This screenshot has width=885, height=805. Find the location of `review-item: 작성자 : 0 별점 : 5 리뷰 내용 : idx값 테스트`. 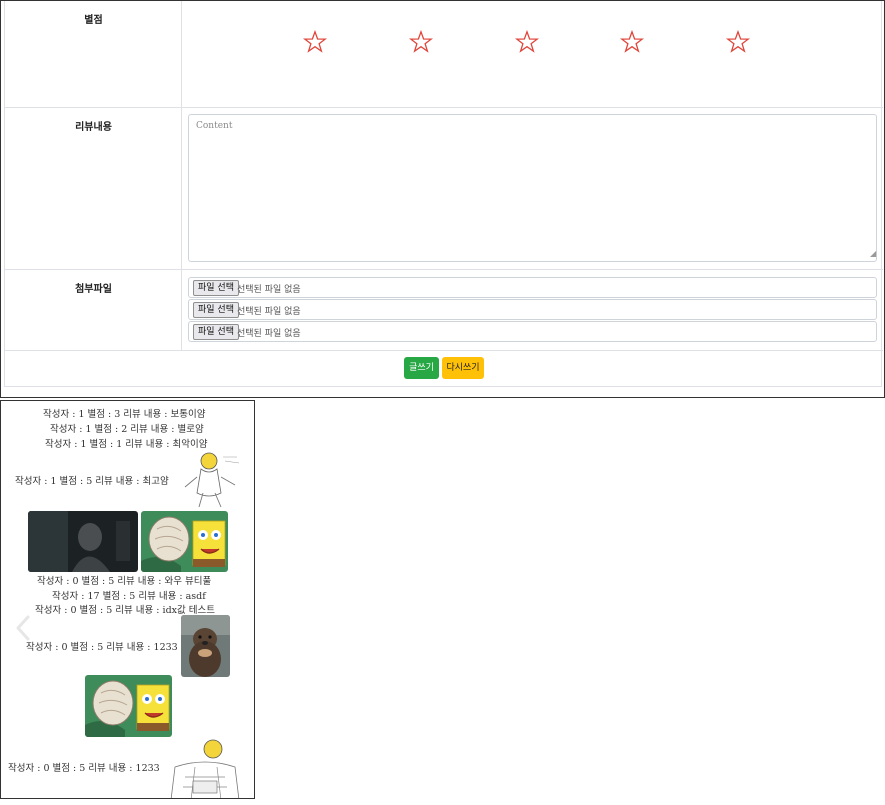

review-item: 작성자 : 0 별점 : 5 리뷰 내용 : idx값 테스트 is located at coordinates (125, 610).